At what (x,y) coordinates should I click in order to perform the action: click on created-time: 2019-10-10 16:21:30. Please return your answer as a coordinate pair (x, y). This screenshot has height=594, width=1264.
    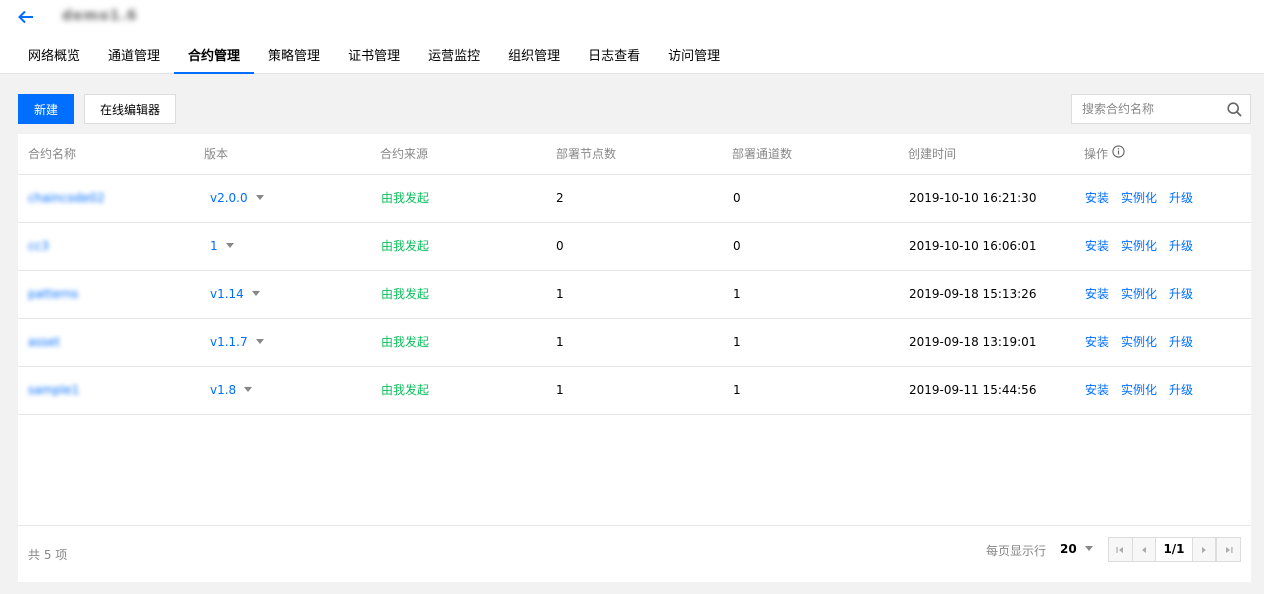
    Looking at the image, I should click on (973, 198).